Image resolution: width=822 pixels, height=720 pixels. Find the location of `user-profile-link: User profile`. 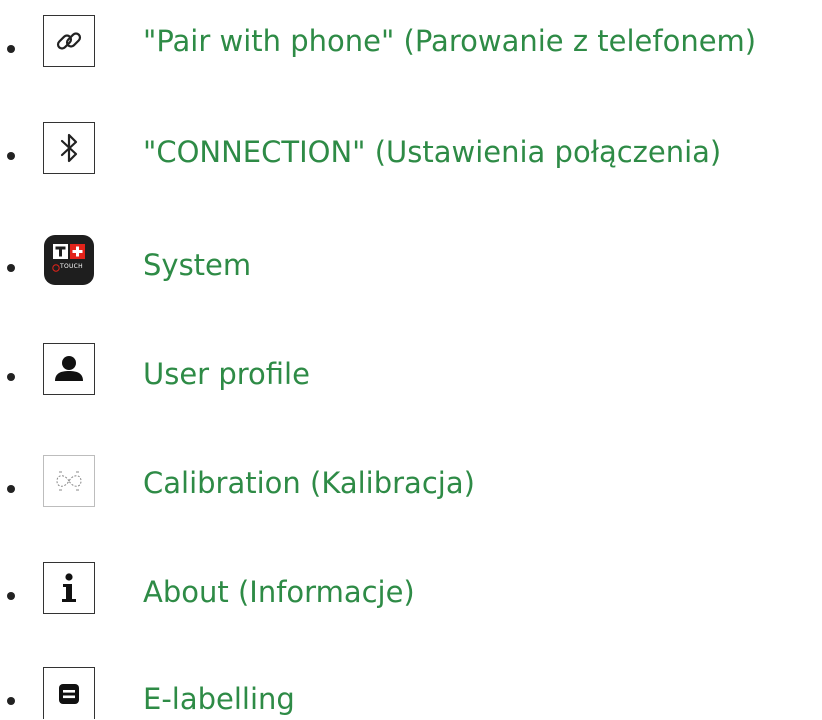

user-profile-link: User profile is located at coordinates (226, 374).